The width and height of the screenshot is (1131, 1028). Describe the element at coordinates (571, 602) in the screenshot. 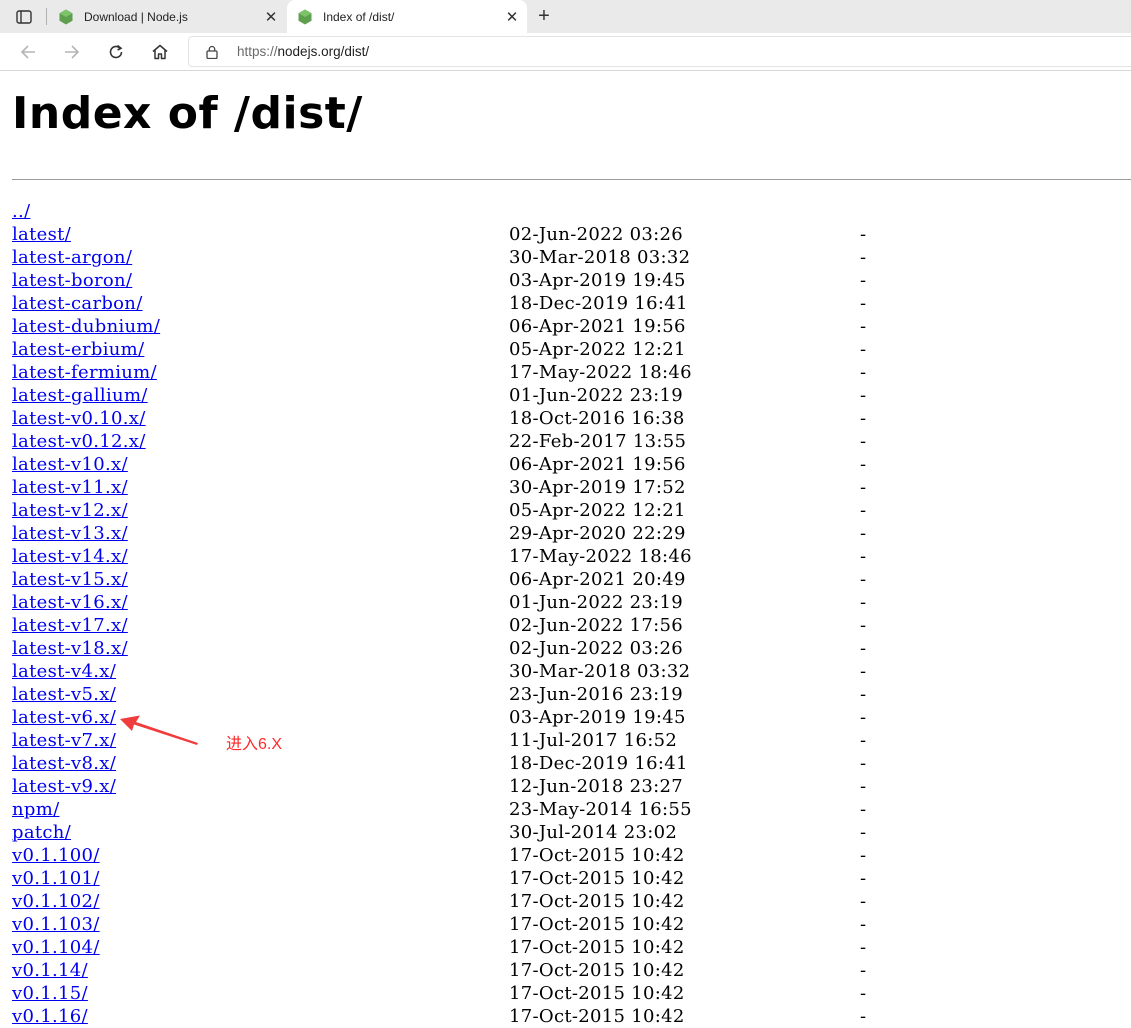

I see `listing-row: latest-v16.x/01-Jun-2022 23:19 -` at that location.